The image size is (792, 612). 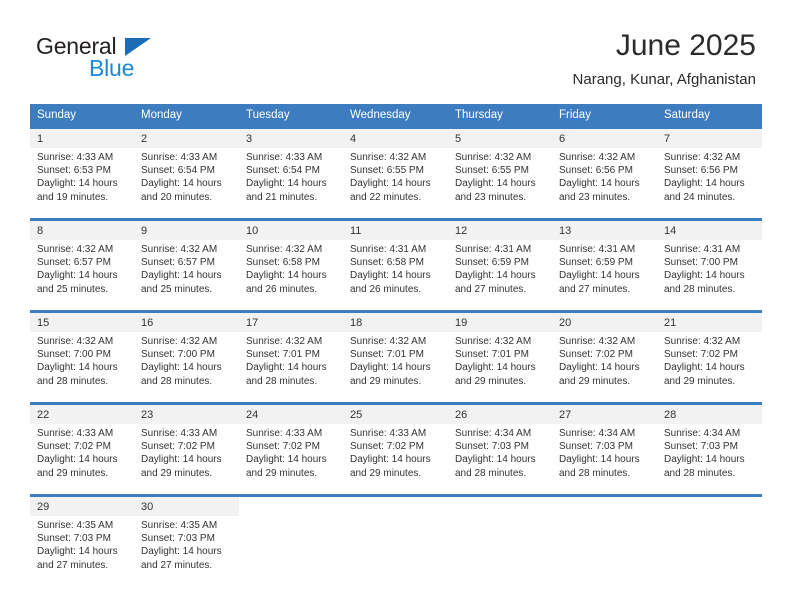 What do you see at coordinates (138, 47) in the screenshot?
I see `triangle-icon` at bounding box center [138, 47].